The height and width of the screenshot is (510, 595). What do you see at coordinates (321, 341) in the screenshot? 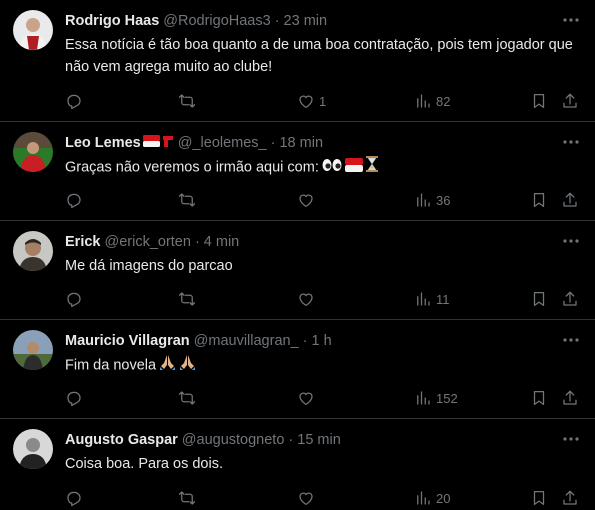
I see `tweet-time: 1 h` at bounding box center [321, 341].